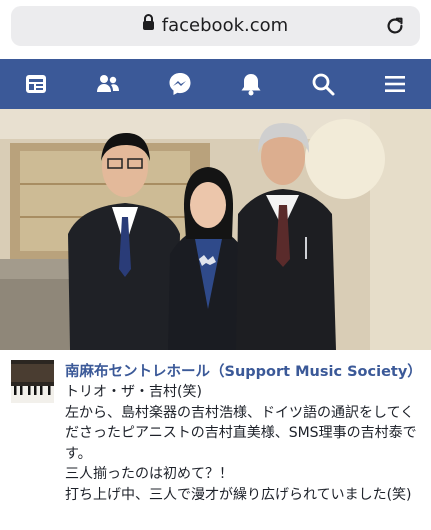  Describe the element at coordinates (225, 25) in the screenshot. I see `url-text: facebook.com` at that location.